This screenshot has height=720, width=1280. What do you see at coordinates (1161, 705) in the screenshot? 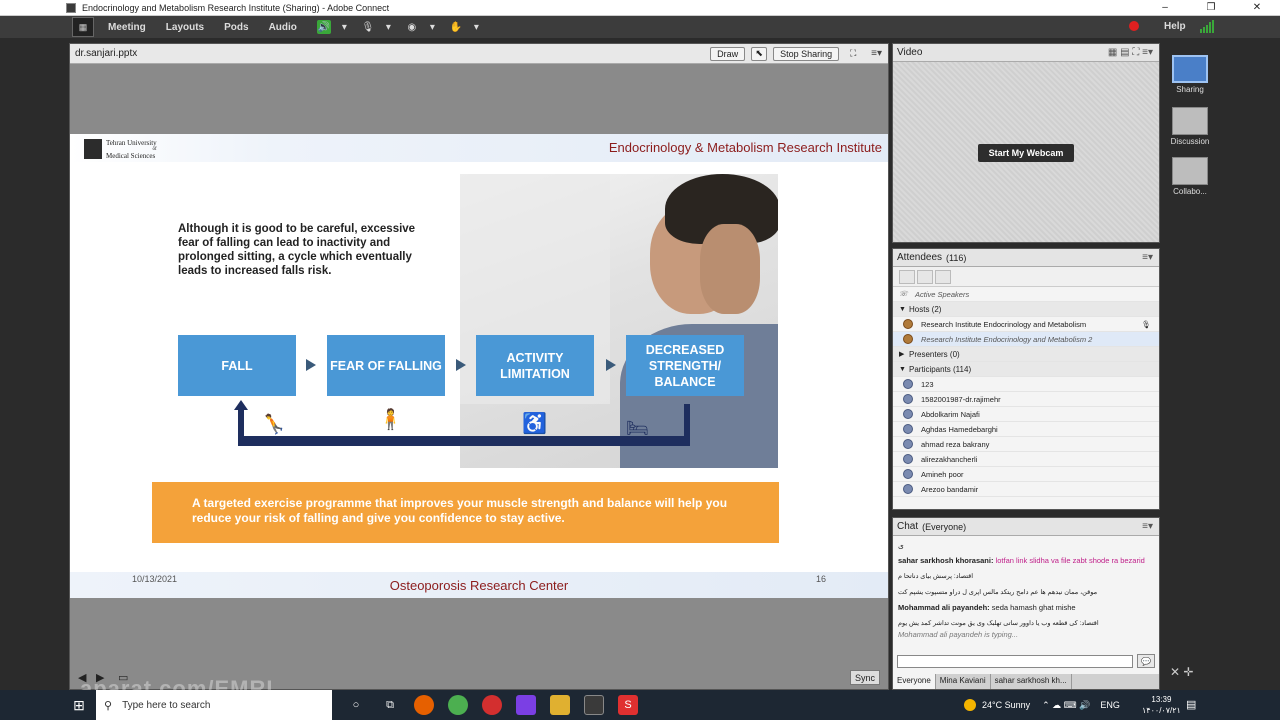
I see `taskbar-clock: 13:39 ۱۴۰۰/۰۷/۲۱` at bounding box center [1161, 705].